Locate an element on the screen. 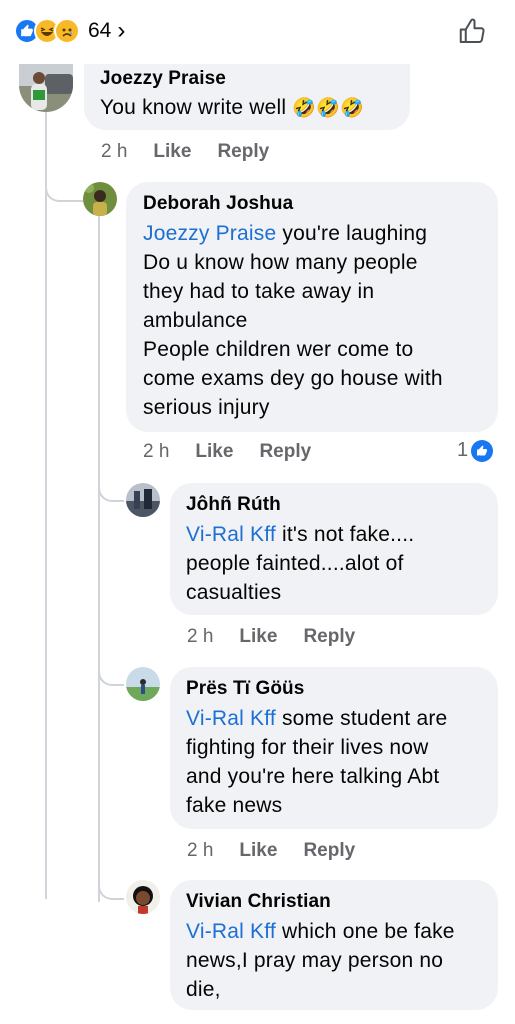  comment-text: You know write well 🤣🤣🤣 is located at coordinates (232, 107).